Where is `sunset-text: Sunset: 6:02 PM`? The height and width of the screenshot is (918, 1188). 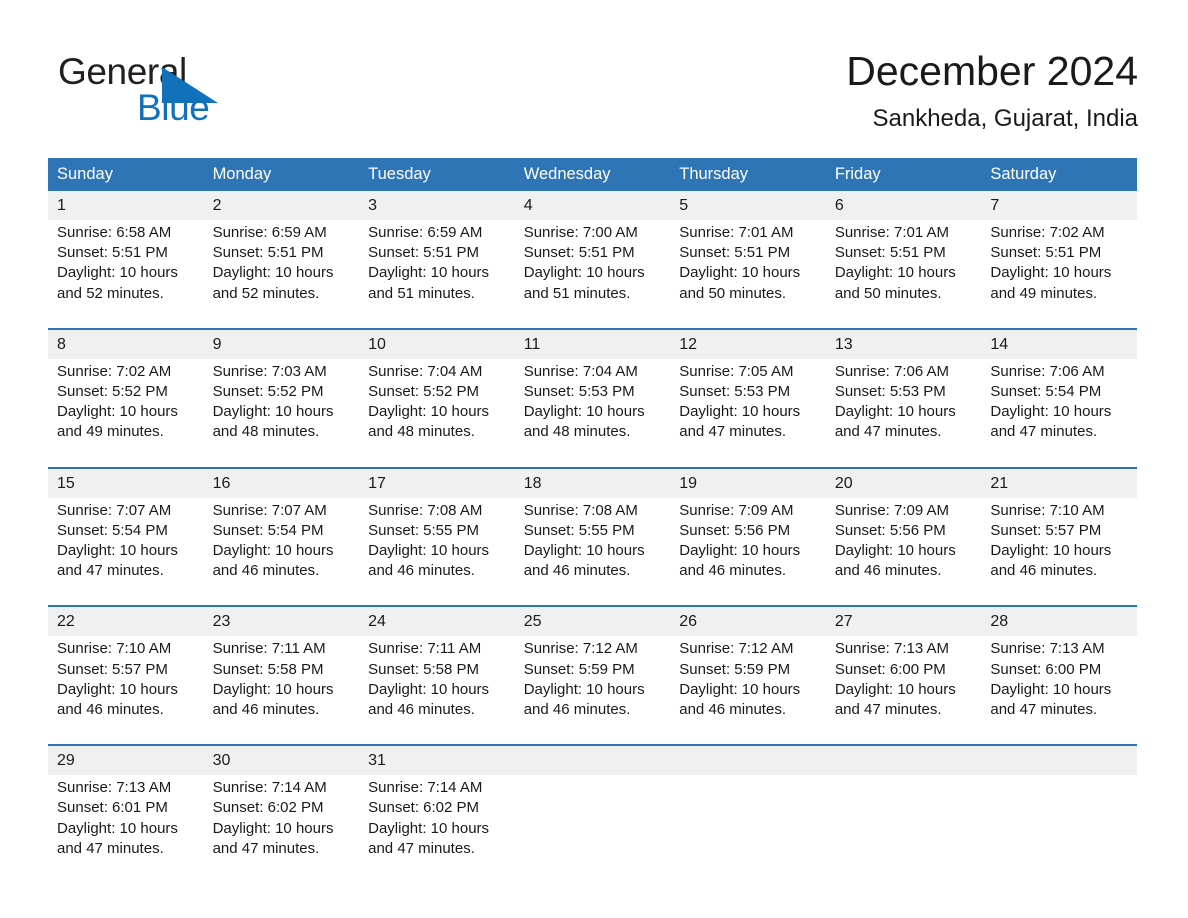
sunset-text: Sunset: 6:02 PM is located at coordinates (424, 808).